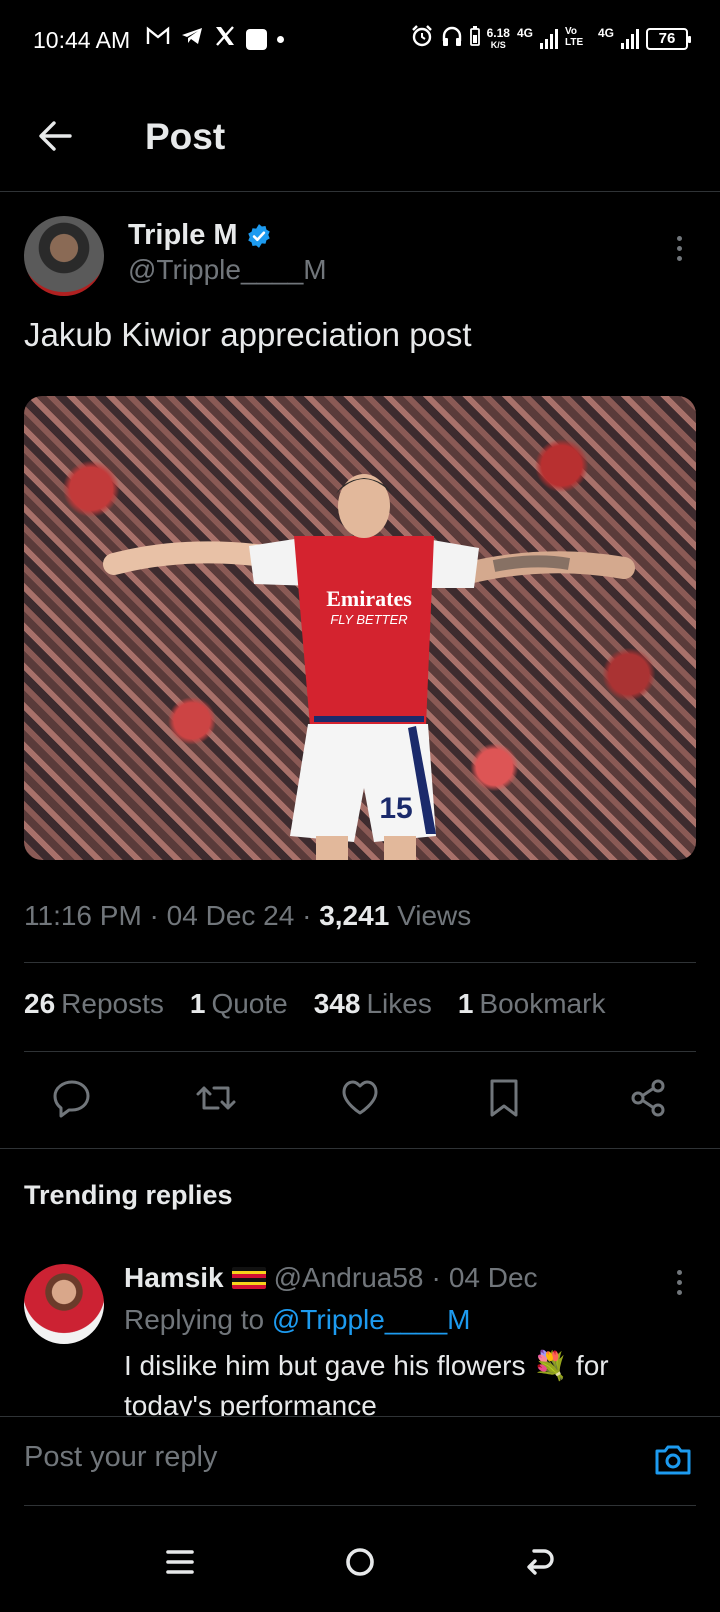  Describe the element at coordinates (373, 1004) in the screenshot. I see `likes-stat: 348 Likes` at that location.